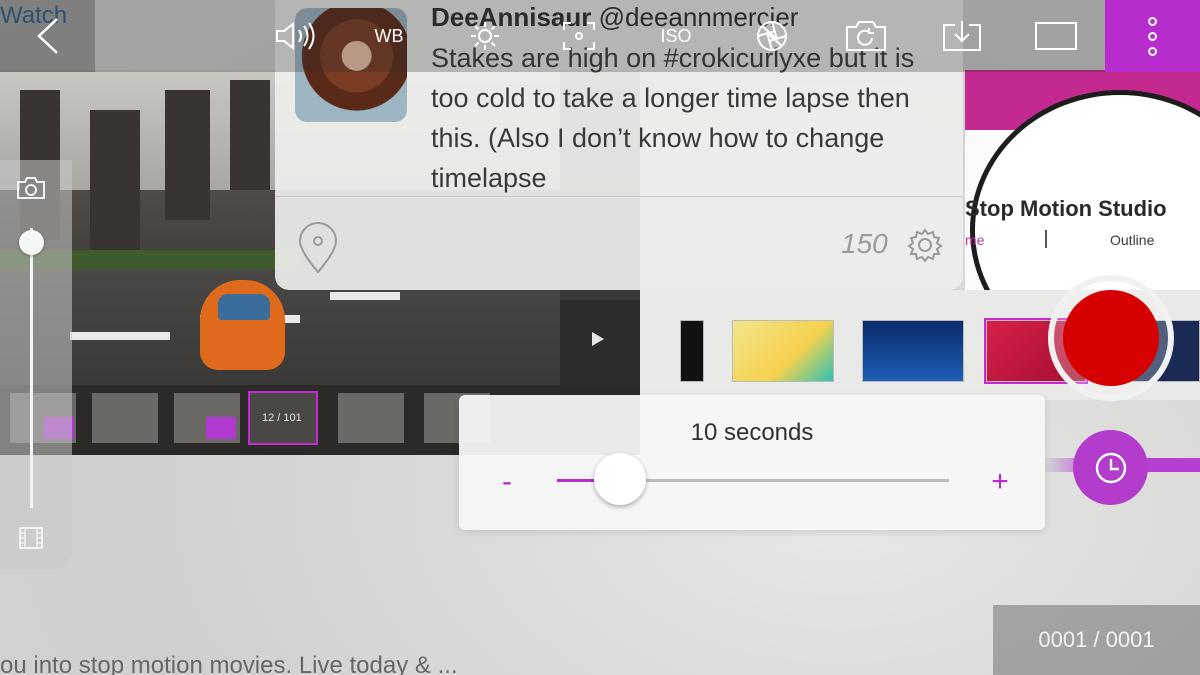 This screenshot has width=1200, height=675. I want to click on focus-icon, so click(579, 36).